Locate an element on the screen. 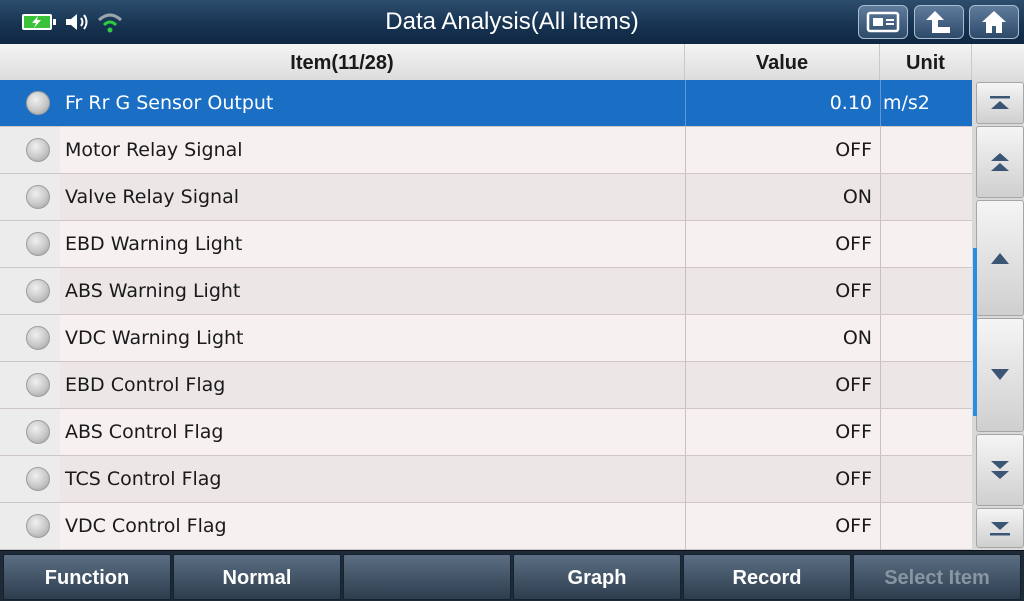 This screenshot has height=601, width=1024. item-name: Fr Rr G Sensor Output is located at coordinates (169, 103).